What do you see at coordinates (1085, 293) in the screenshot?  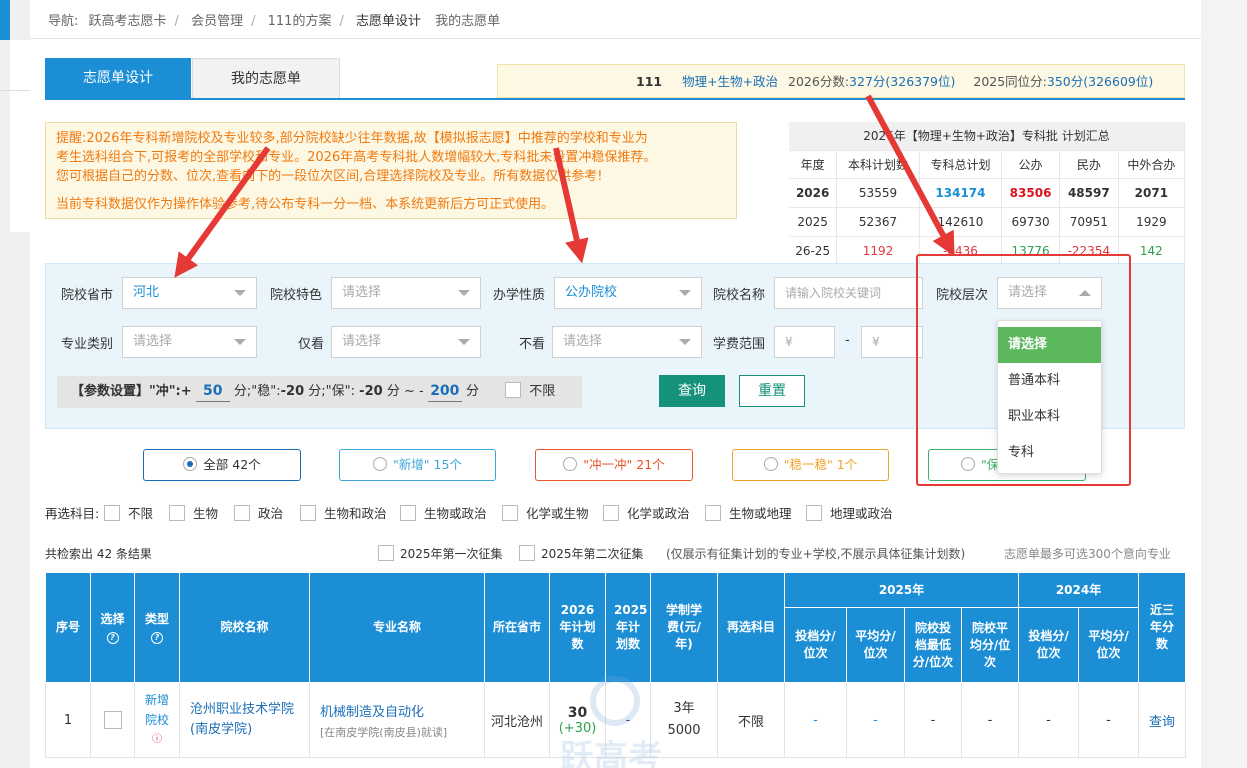 I see `chevron-up-icon` at bounding box center [1085, 293].